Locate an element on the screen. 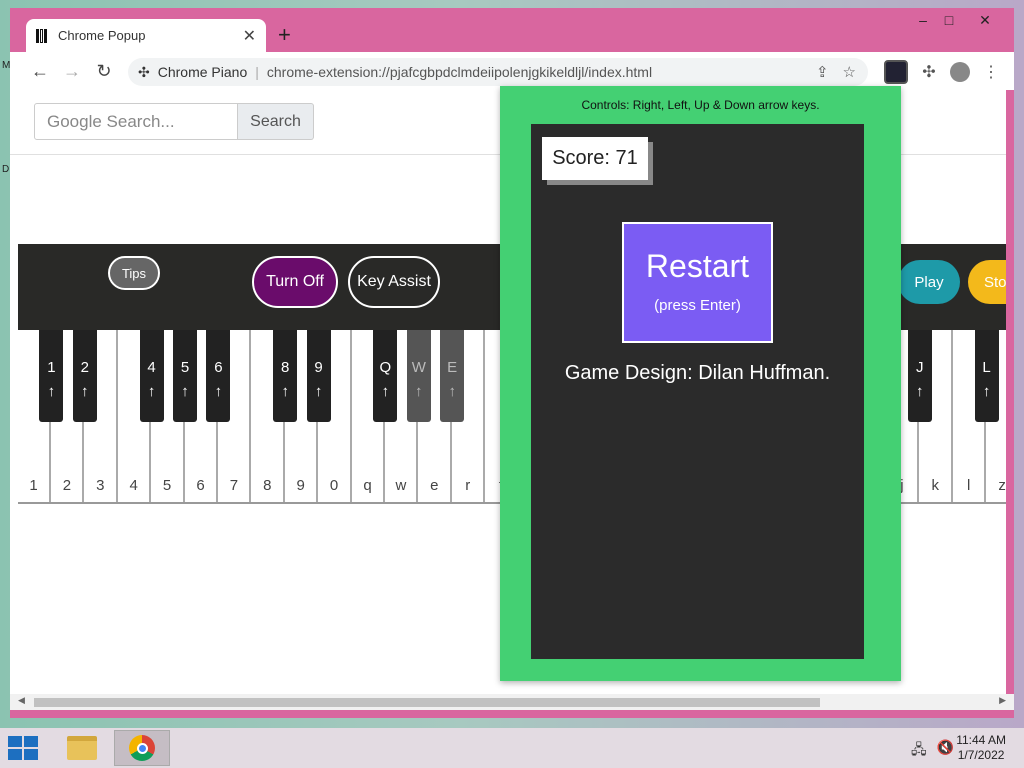  search-input is located at coordinates (136, 121).